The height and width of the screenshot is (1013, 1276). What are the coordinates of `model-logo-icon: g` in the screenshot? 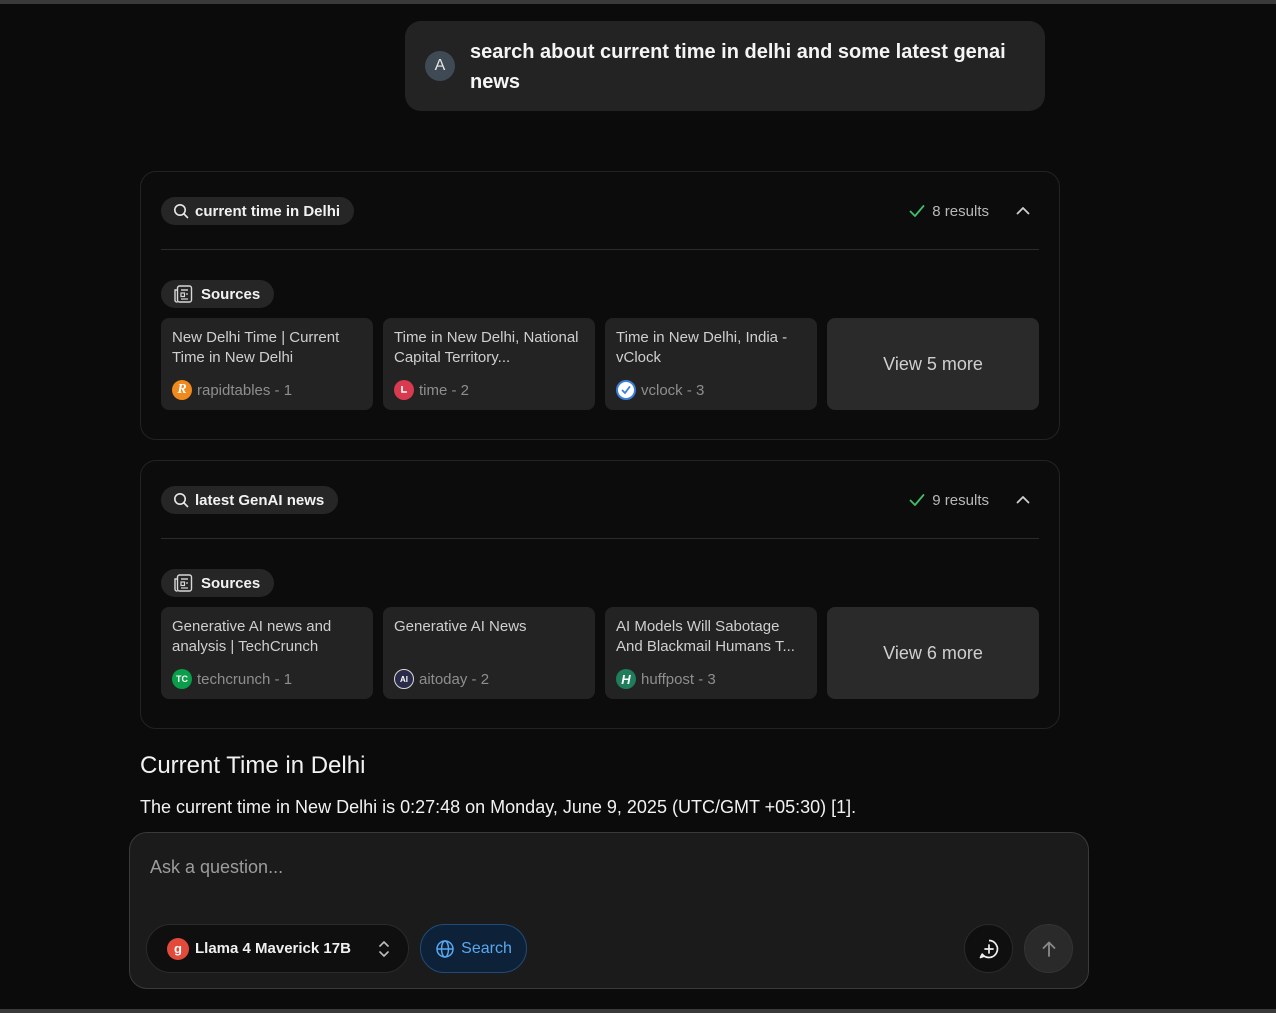 It's located at (178, 948).